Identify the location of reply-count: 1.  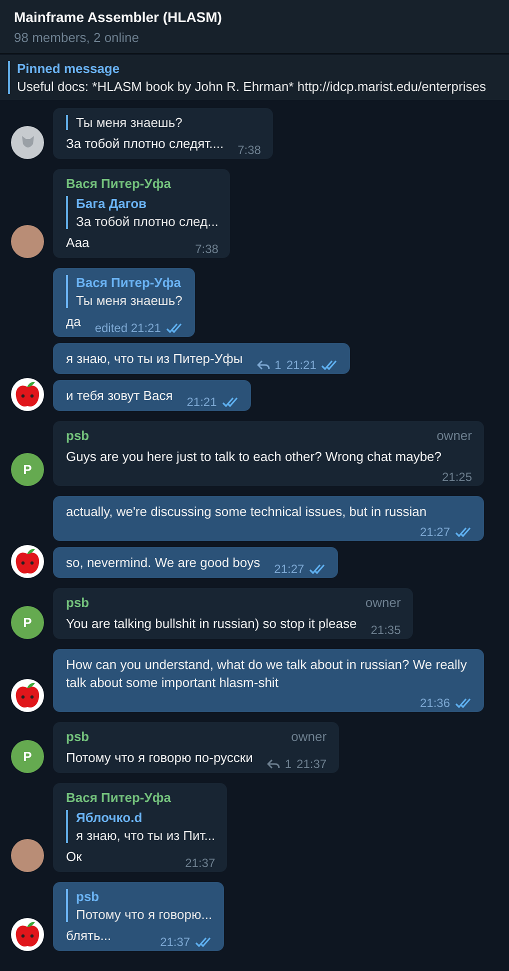
(288, 764).